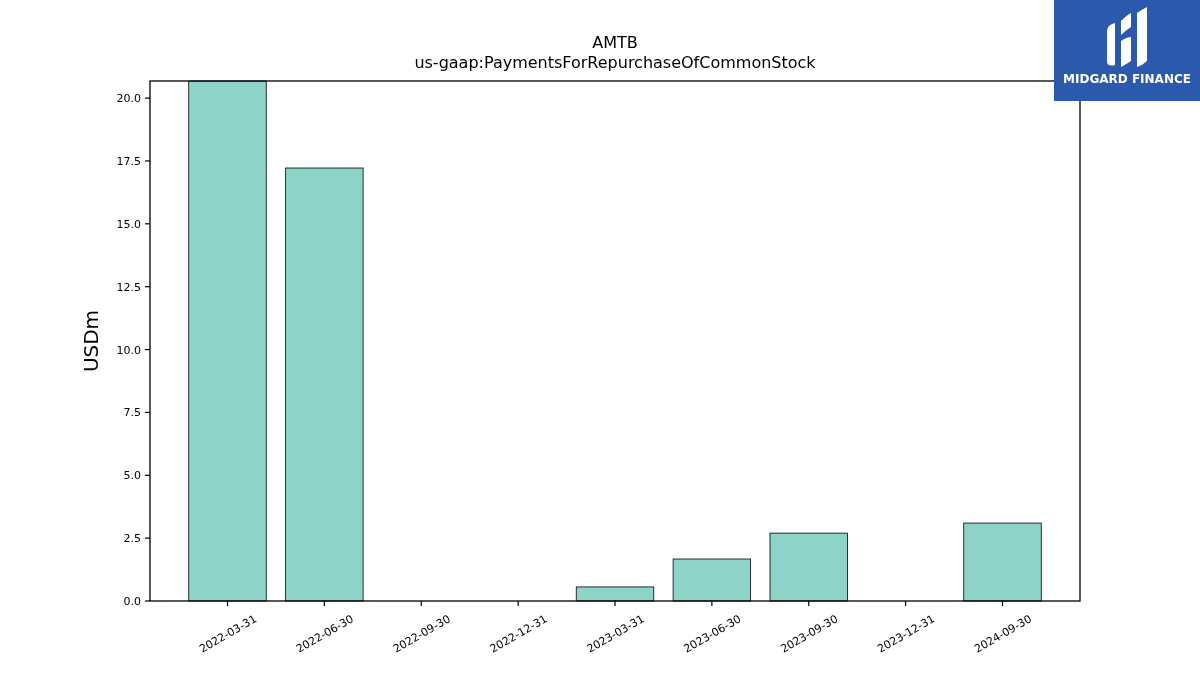 This screenshot has height=675, width=1200. What do you see at coordinates (1127, 79) in the screenshot?
I see `logo-text: MIDGARD FINANCE` at bounding box center [1127, 79].